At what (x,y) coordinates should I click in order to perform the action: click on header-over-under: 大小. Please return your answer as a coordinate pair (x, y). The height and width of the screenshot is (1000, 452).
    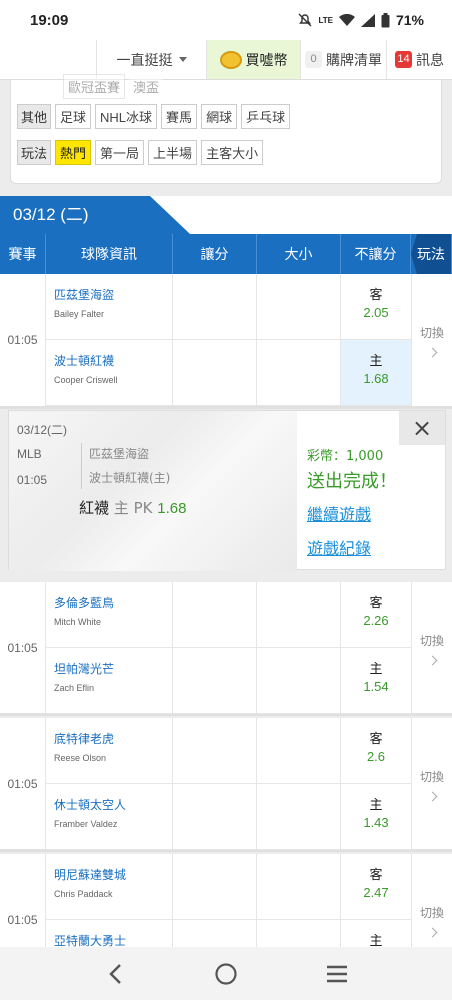
    Looking at the image, I should click on (299, 254).